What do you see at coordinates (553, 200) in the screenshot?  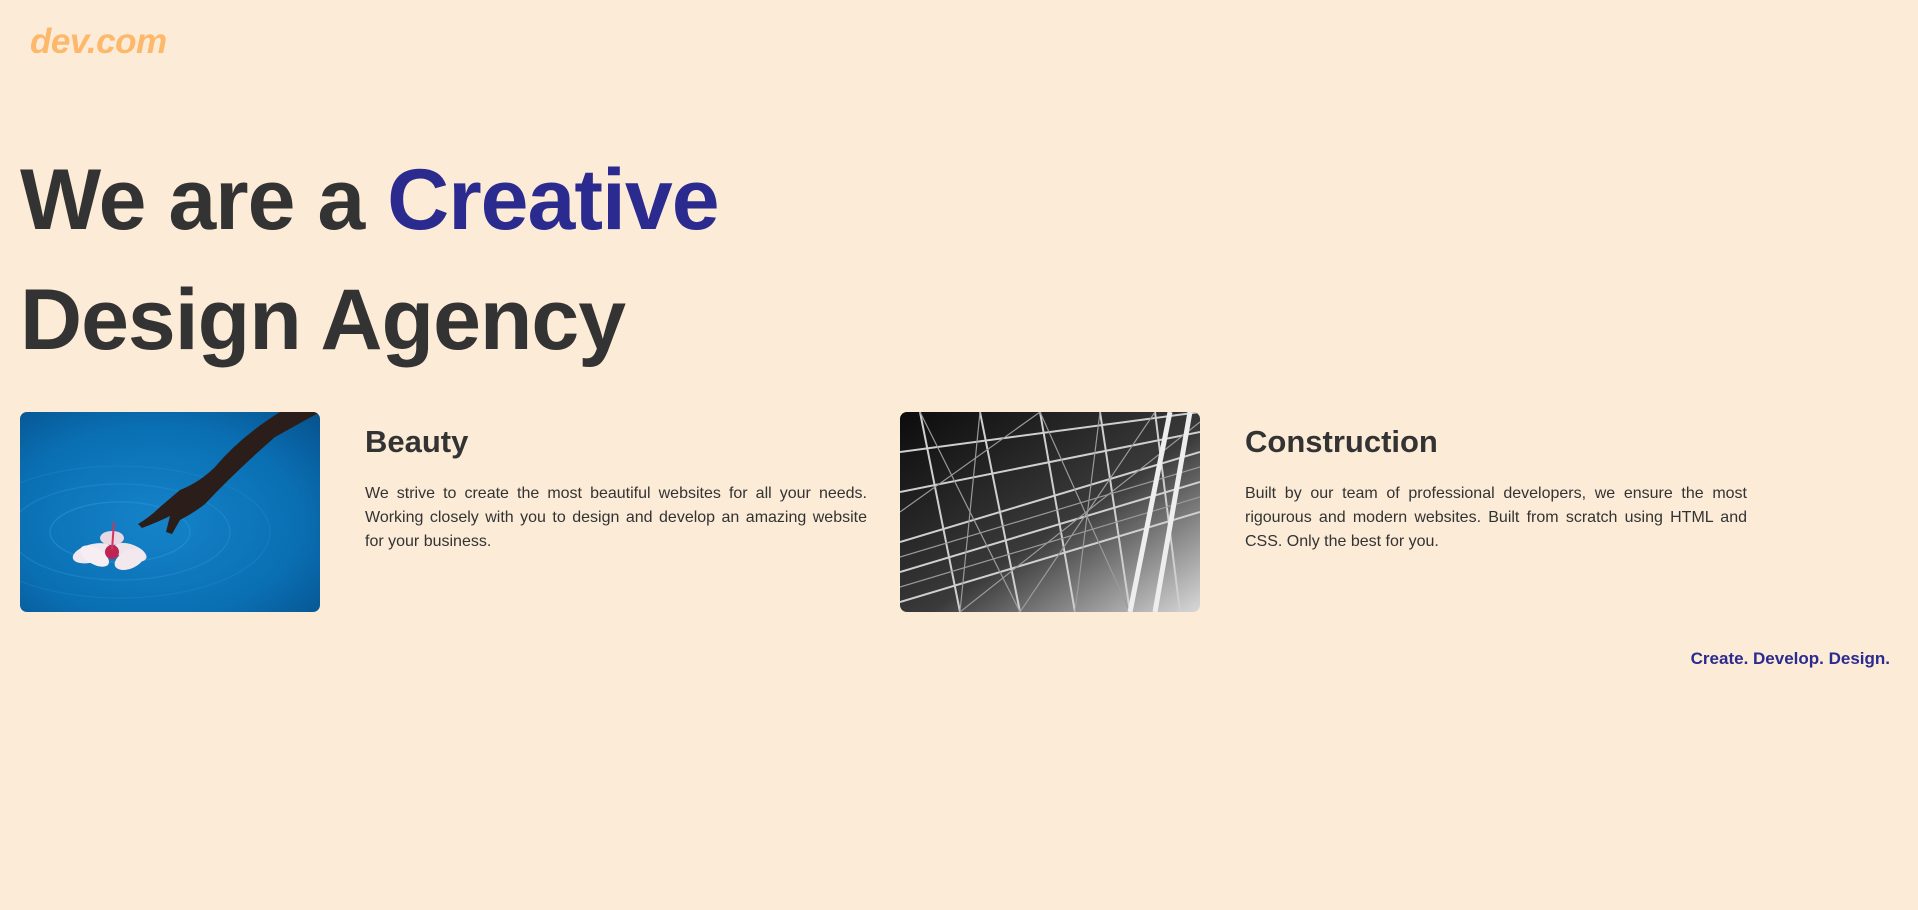 I see `hero-accent-word: Creative` at bounding box center [553, 200].